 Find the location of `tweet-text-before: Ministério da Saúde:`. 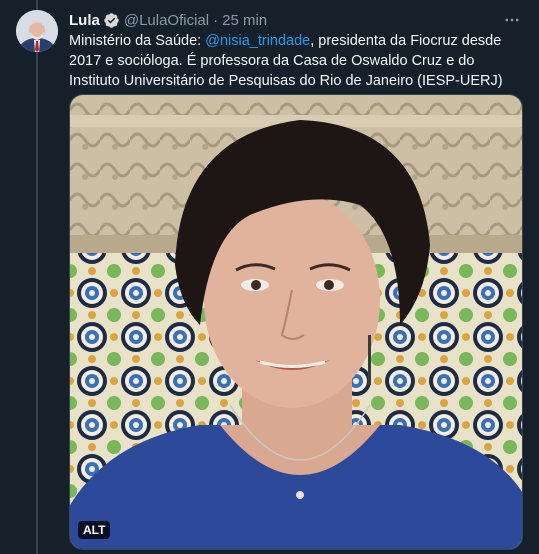

tweet-text-before: Ministério da Saúde: is located at coordinates (137, 41).